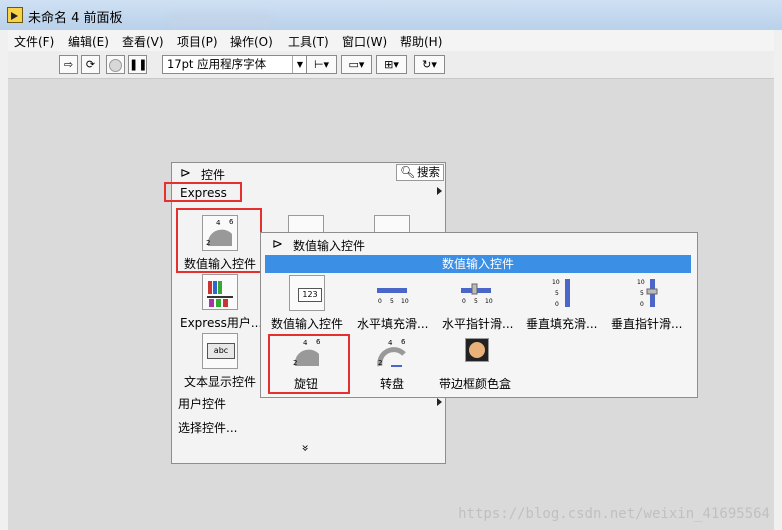  I want to click on menu-window: 窗口(W), so click(364, 41).